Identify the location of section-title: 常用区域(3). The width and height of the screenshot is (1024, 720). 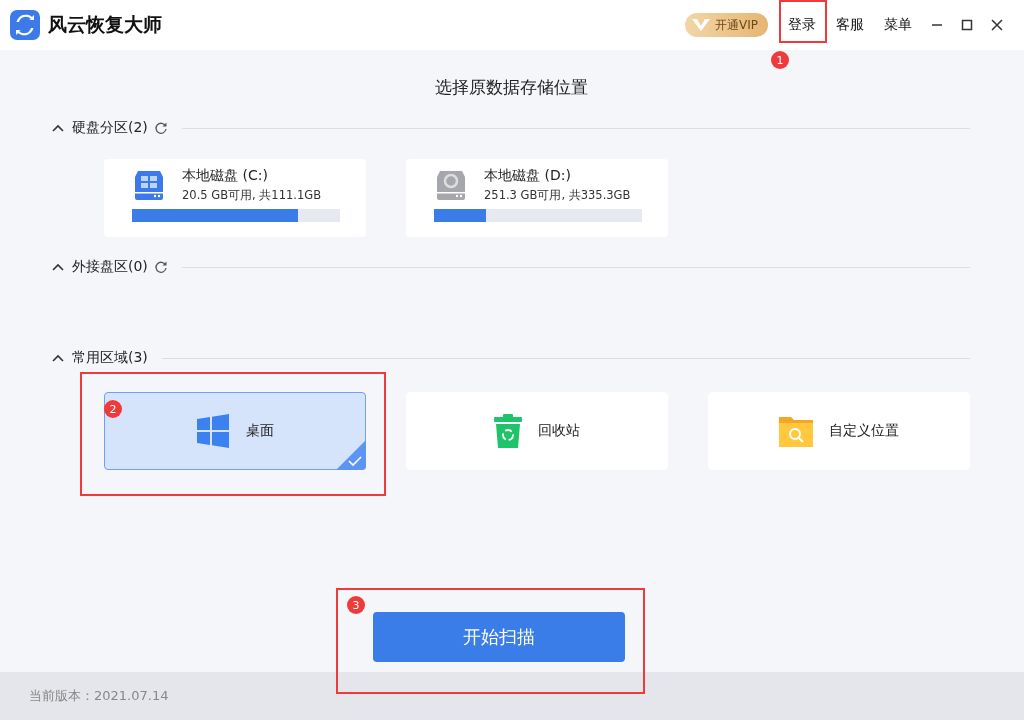
(110, 358).